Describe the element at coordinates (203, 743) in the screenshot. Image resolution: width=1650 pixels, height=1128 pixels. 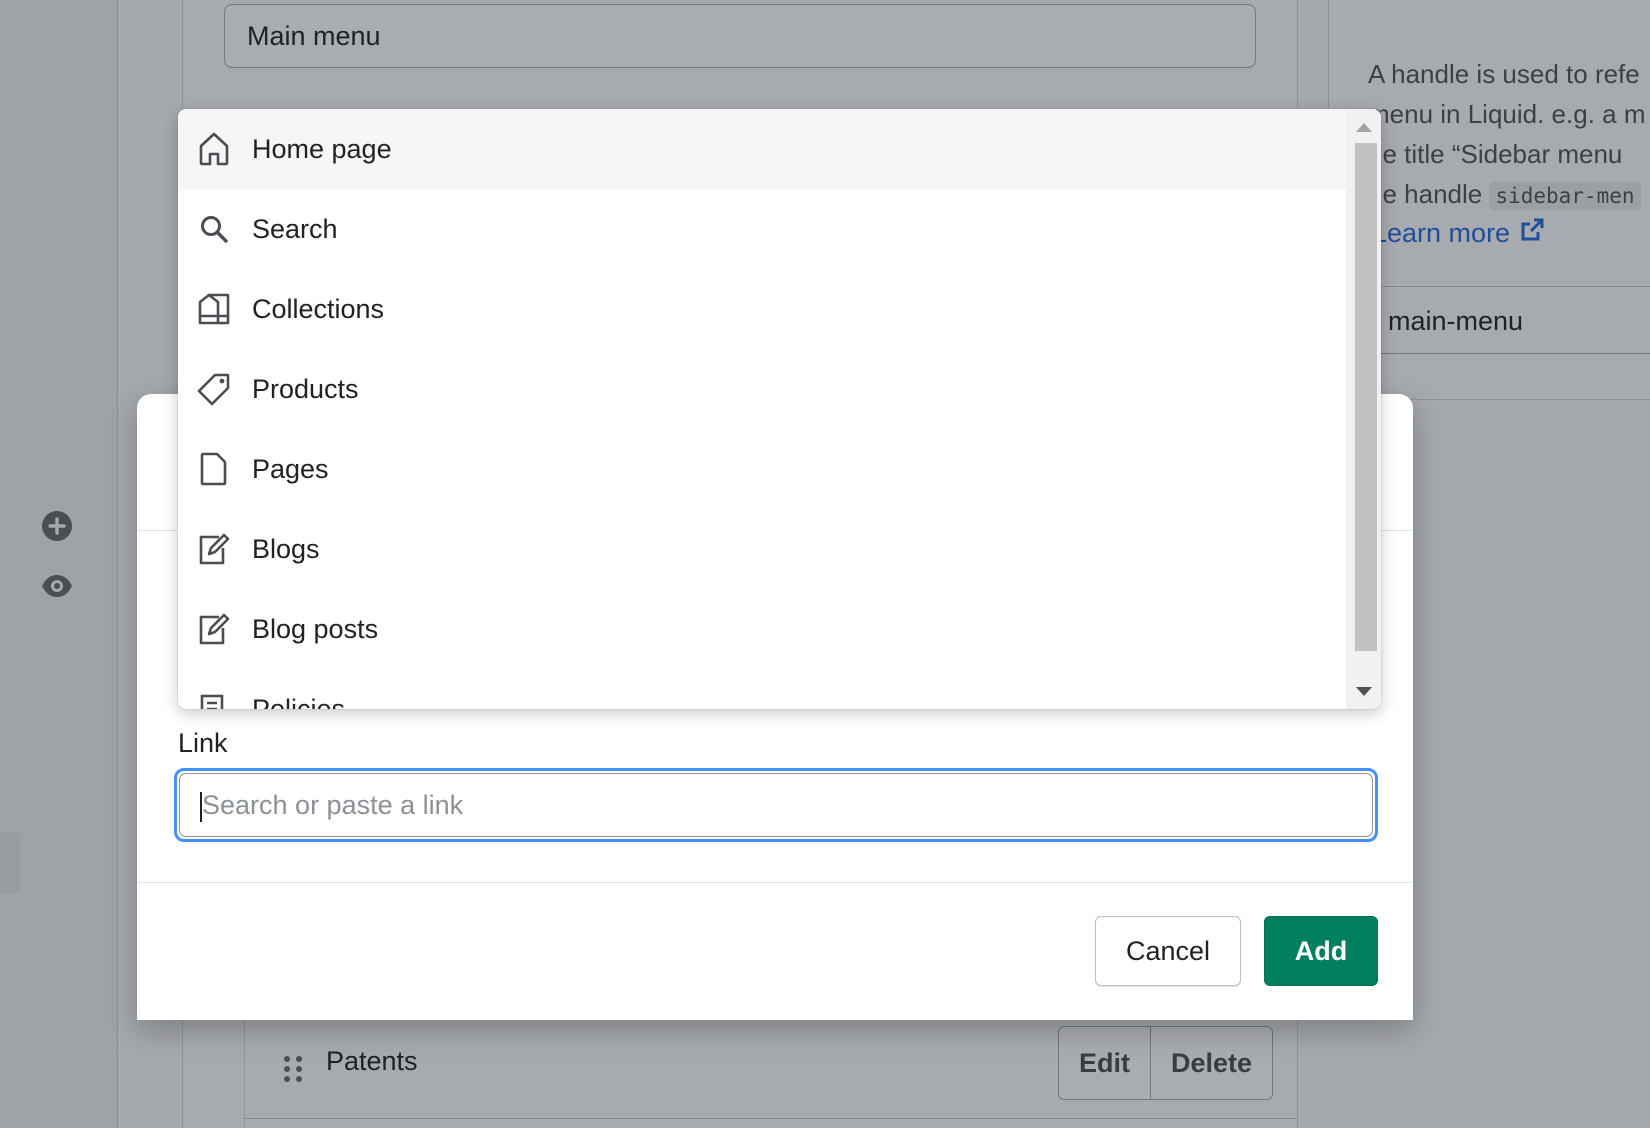
I see `link-label: Link` at that location.